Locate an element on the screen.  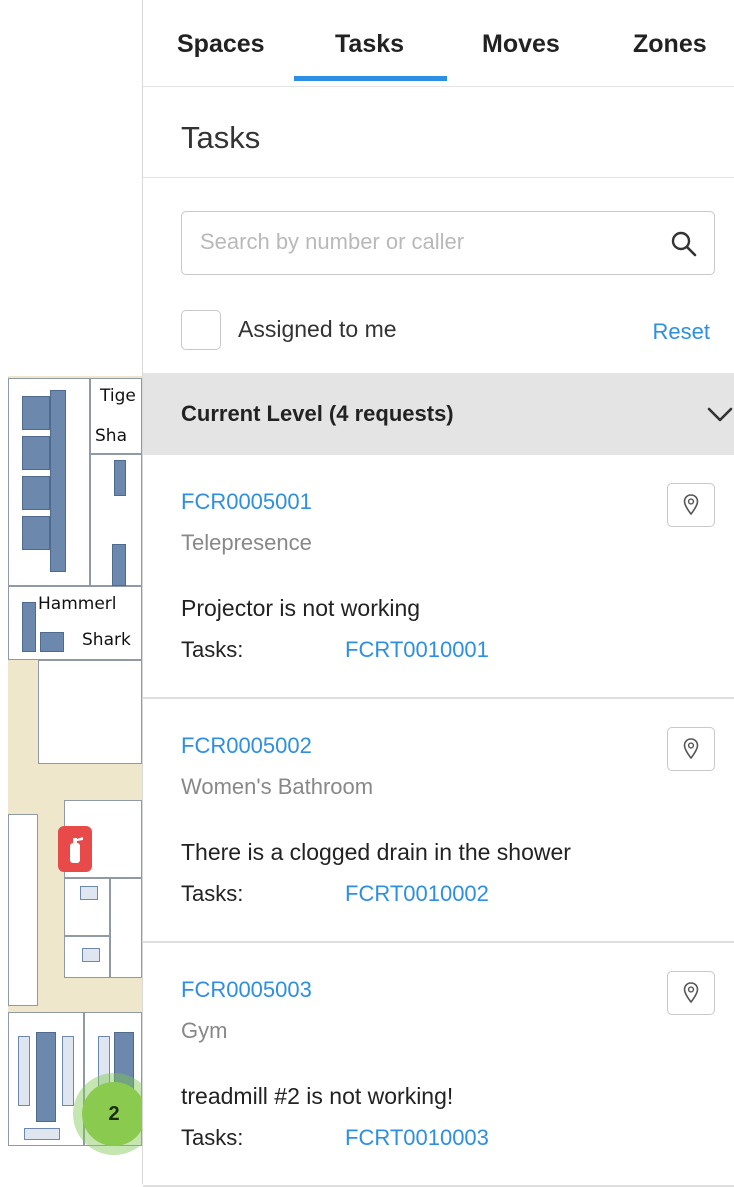
task-id-link: FCRT0010002 is located at coordinates (417, 894).